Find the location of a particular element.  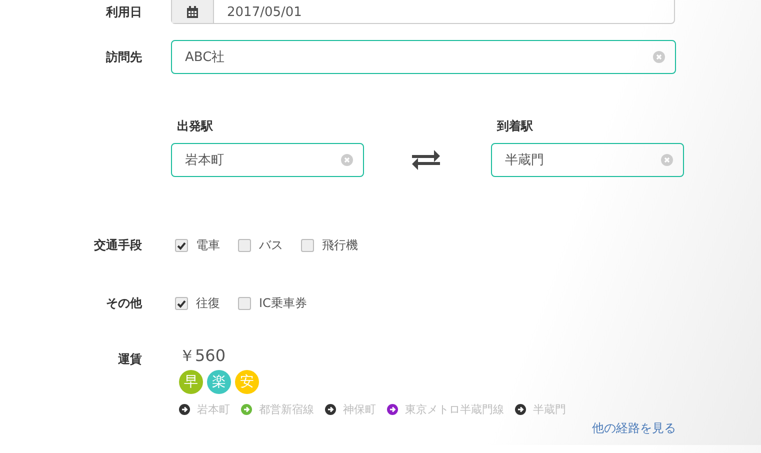

calendar-icon is located at coordinates (192, 12).